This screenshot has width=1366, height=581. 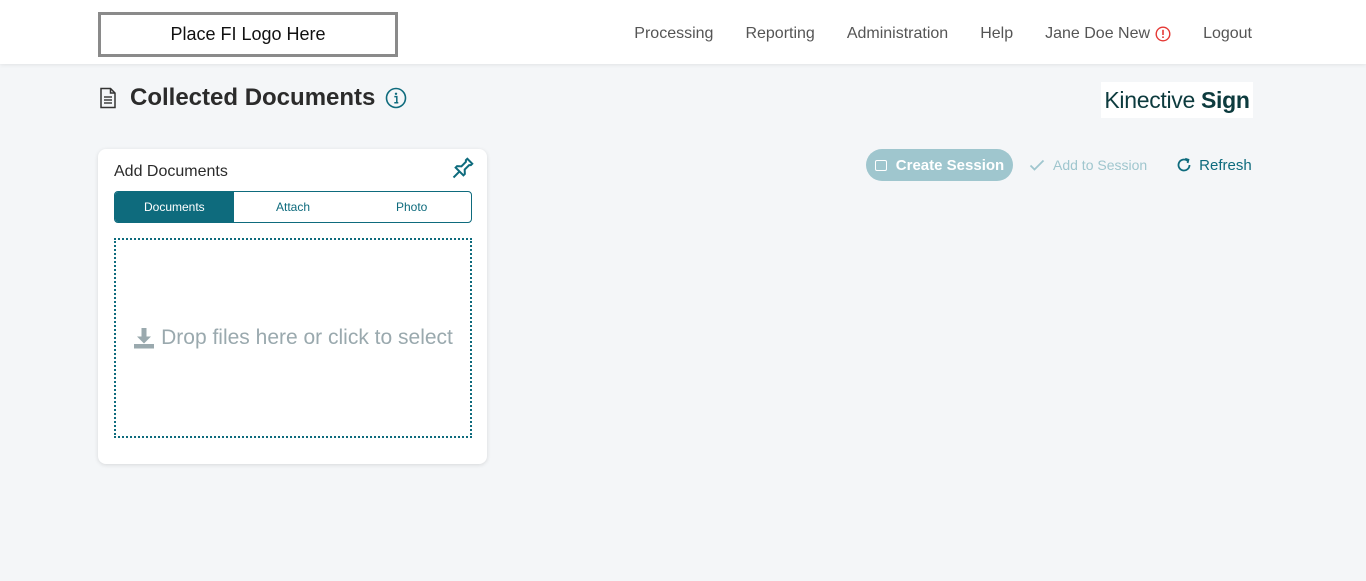 I want to click on document-source-tabs: Documents Attach Photo, so click(x=293, y=207).